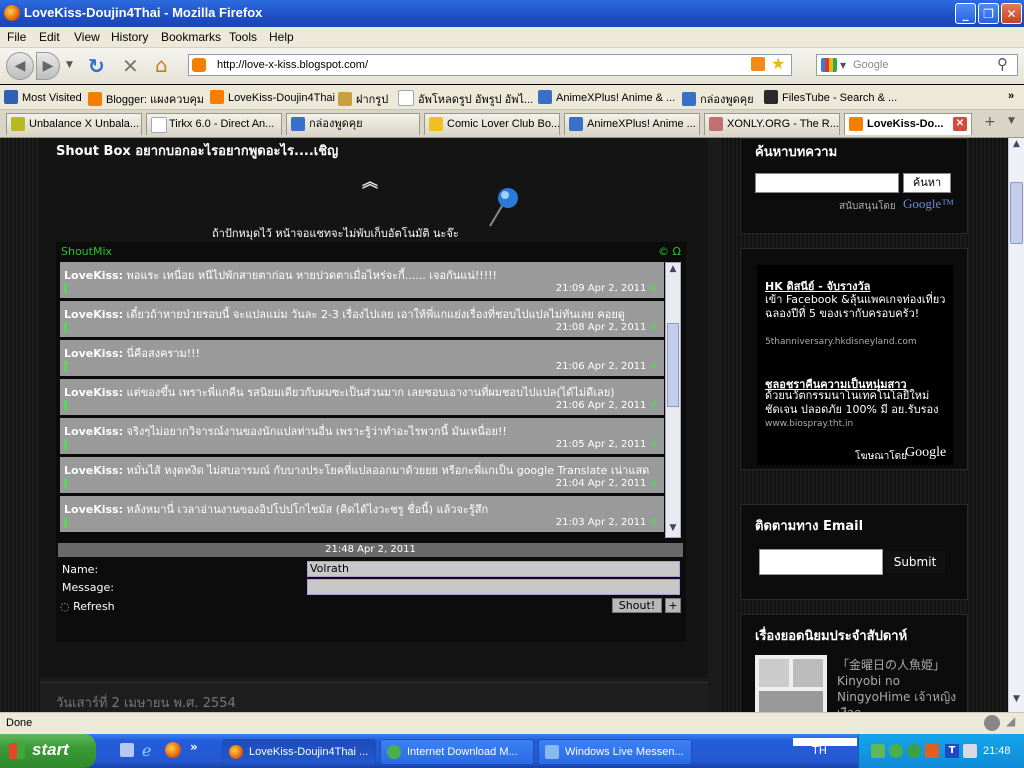  What do you see at coordinates (490, 65) in the screenshot?
I see `url-bar: http://love-x-kiss.blogspot.com/ ★` at bounding box center [490, 65].